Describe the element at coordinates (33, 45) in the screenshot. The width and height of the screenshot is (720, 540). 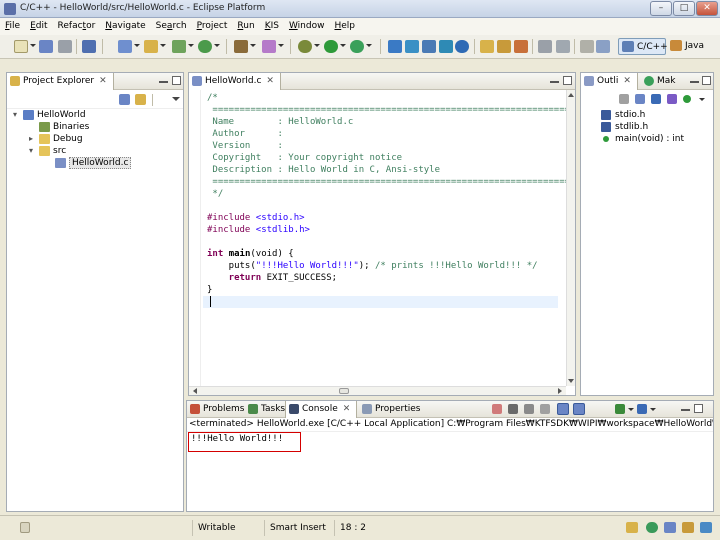
I see `new-dropdown-icon` at that location.